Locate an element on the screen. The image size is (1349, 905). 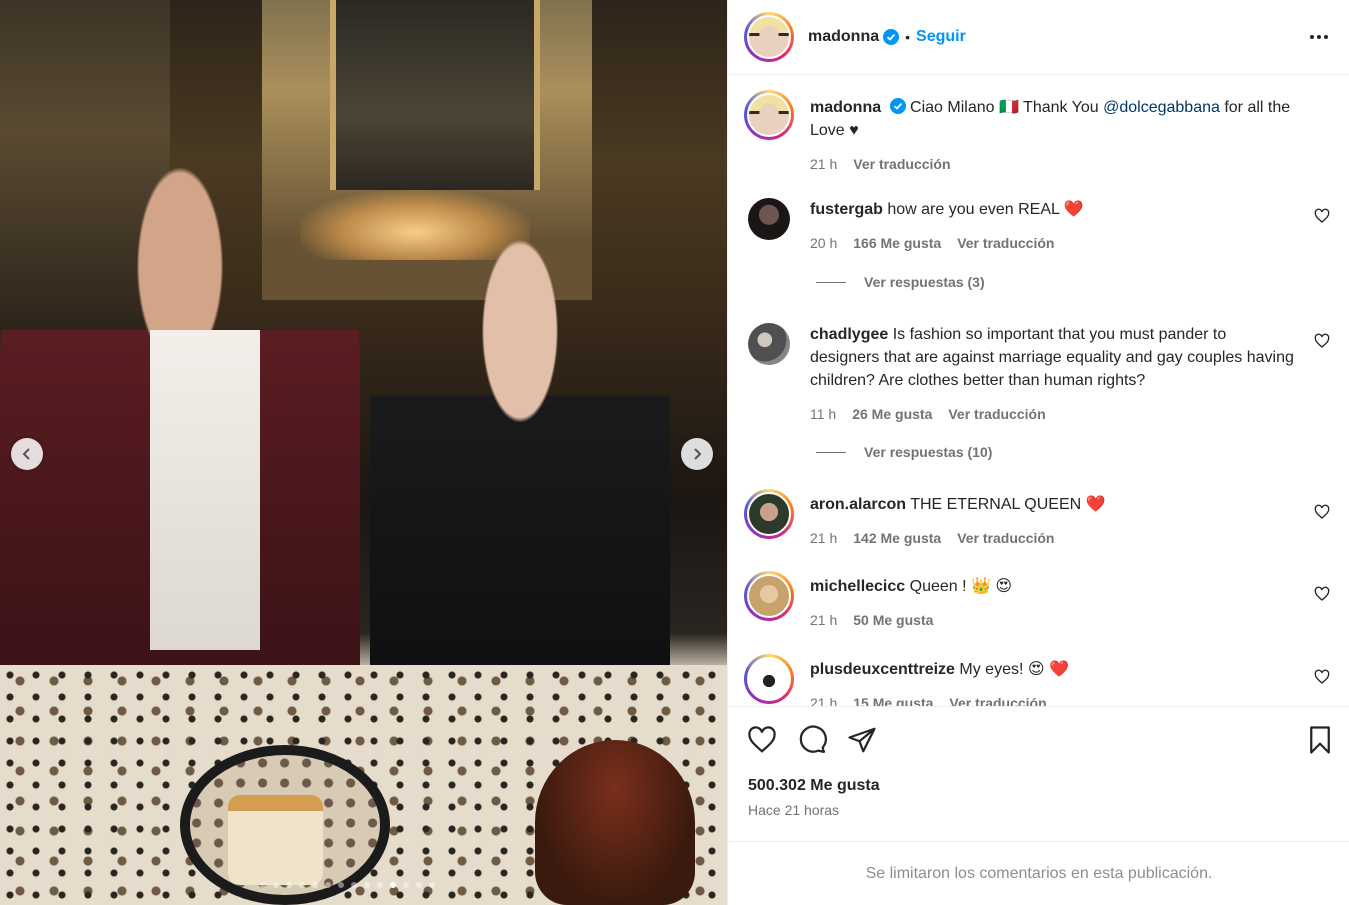
like-heart-icon is located at coordinates (762, 740).